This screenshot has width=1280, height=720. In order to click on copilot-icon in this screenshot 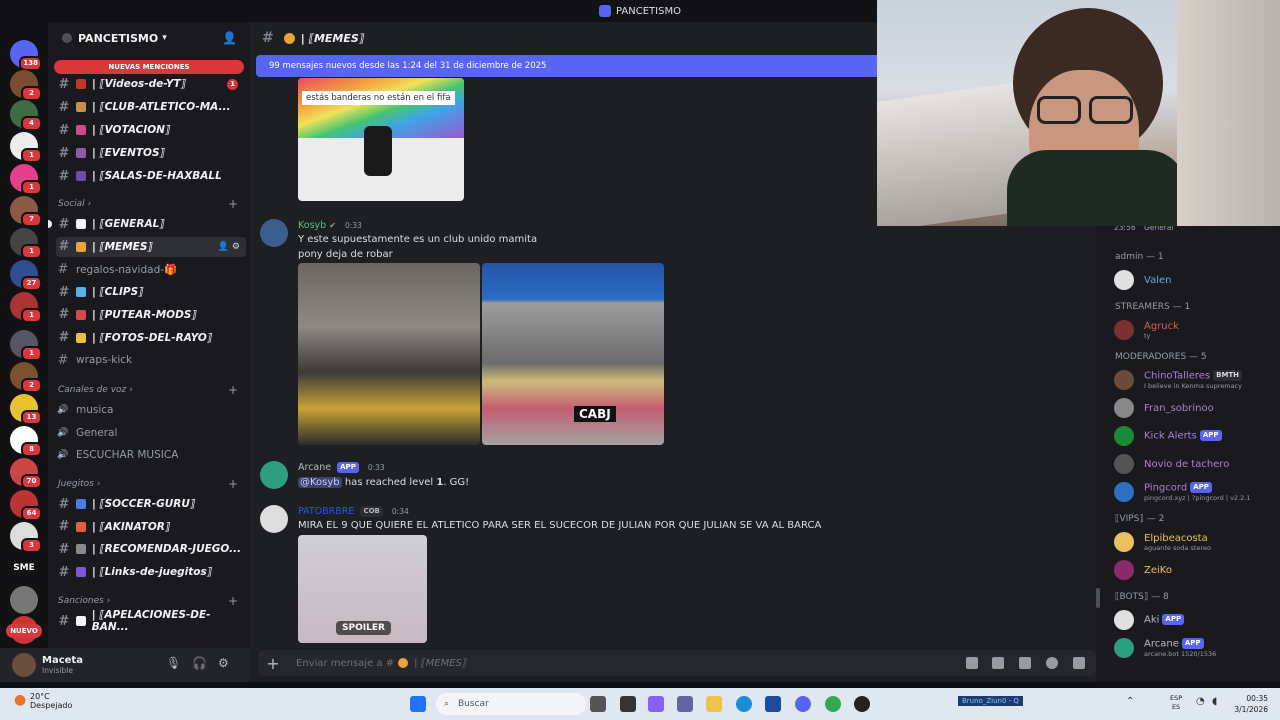, I will do `click(656, 704)`.